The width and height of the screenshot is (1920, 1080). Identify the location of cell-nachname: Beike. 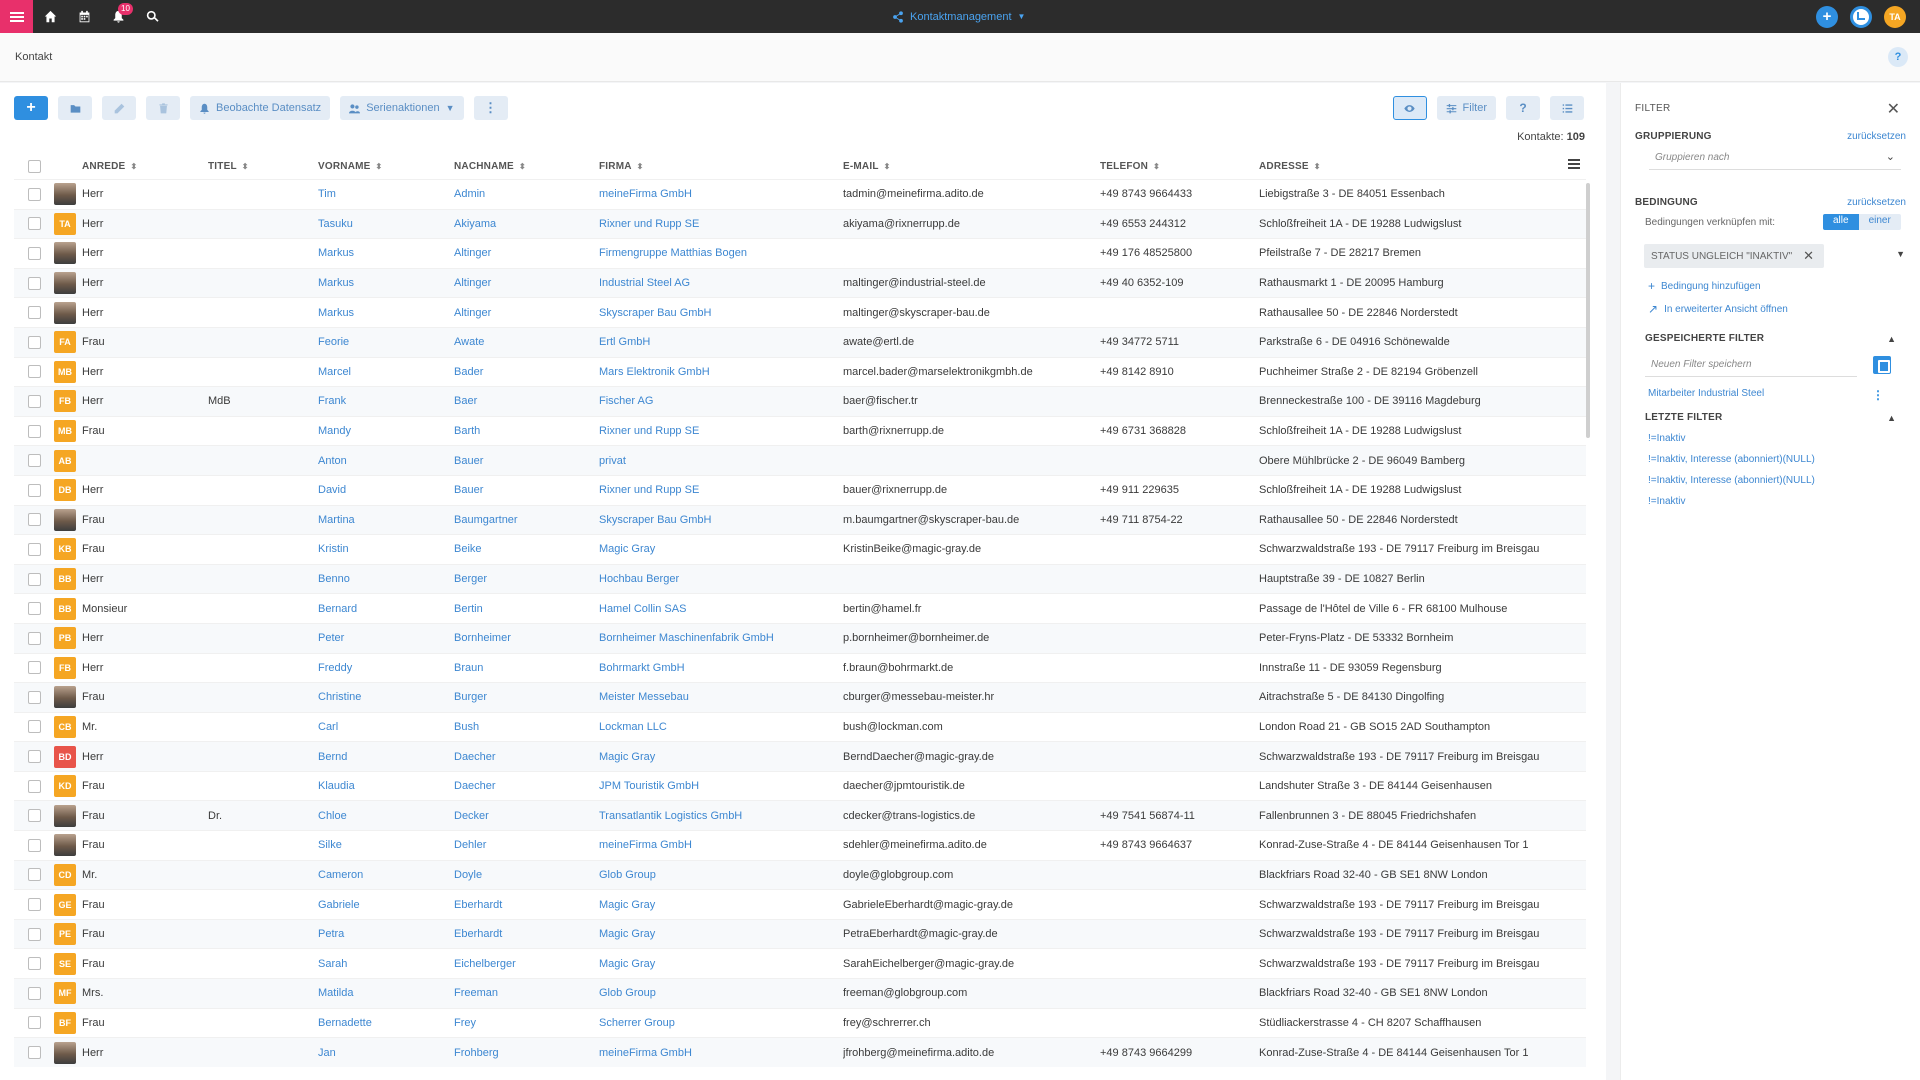
(526, 549).